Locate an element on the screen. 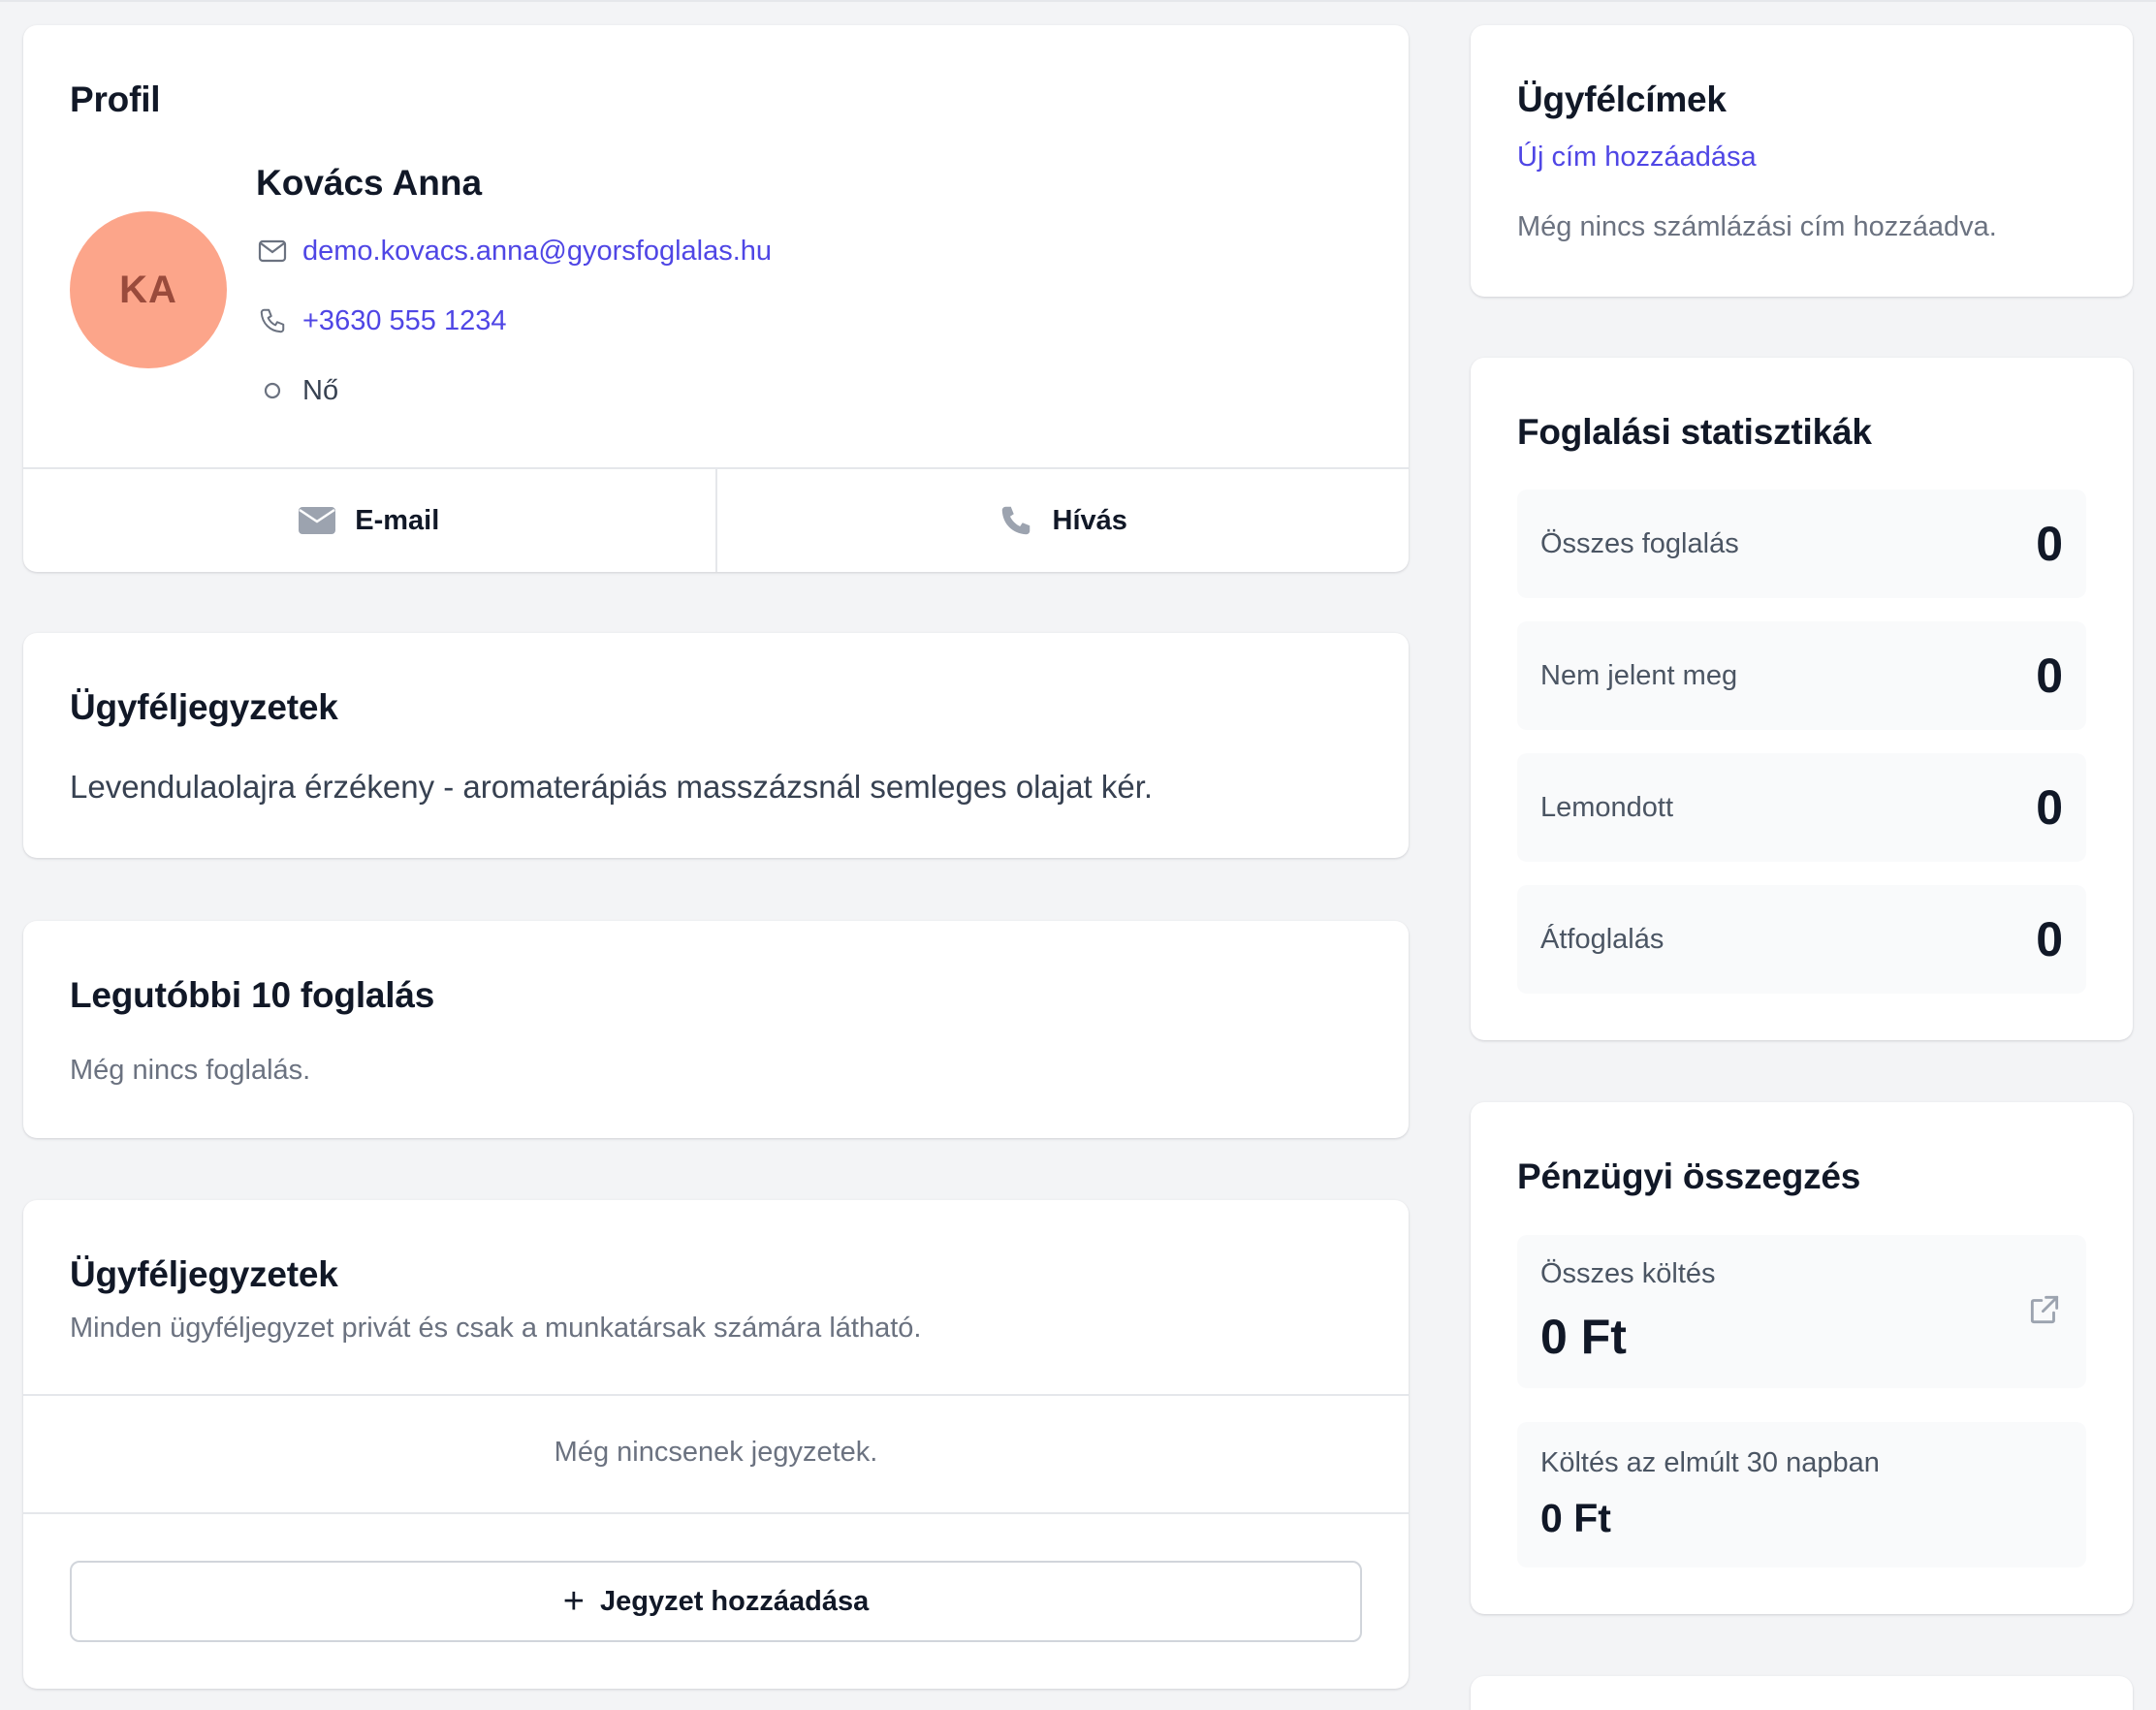 The height and width of the screenshot is (1710, 2156). email-link: demo.kovacs.anna@gyorsfoglalas.hu is located at coordinates (537, 252).